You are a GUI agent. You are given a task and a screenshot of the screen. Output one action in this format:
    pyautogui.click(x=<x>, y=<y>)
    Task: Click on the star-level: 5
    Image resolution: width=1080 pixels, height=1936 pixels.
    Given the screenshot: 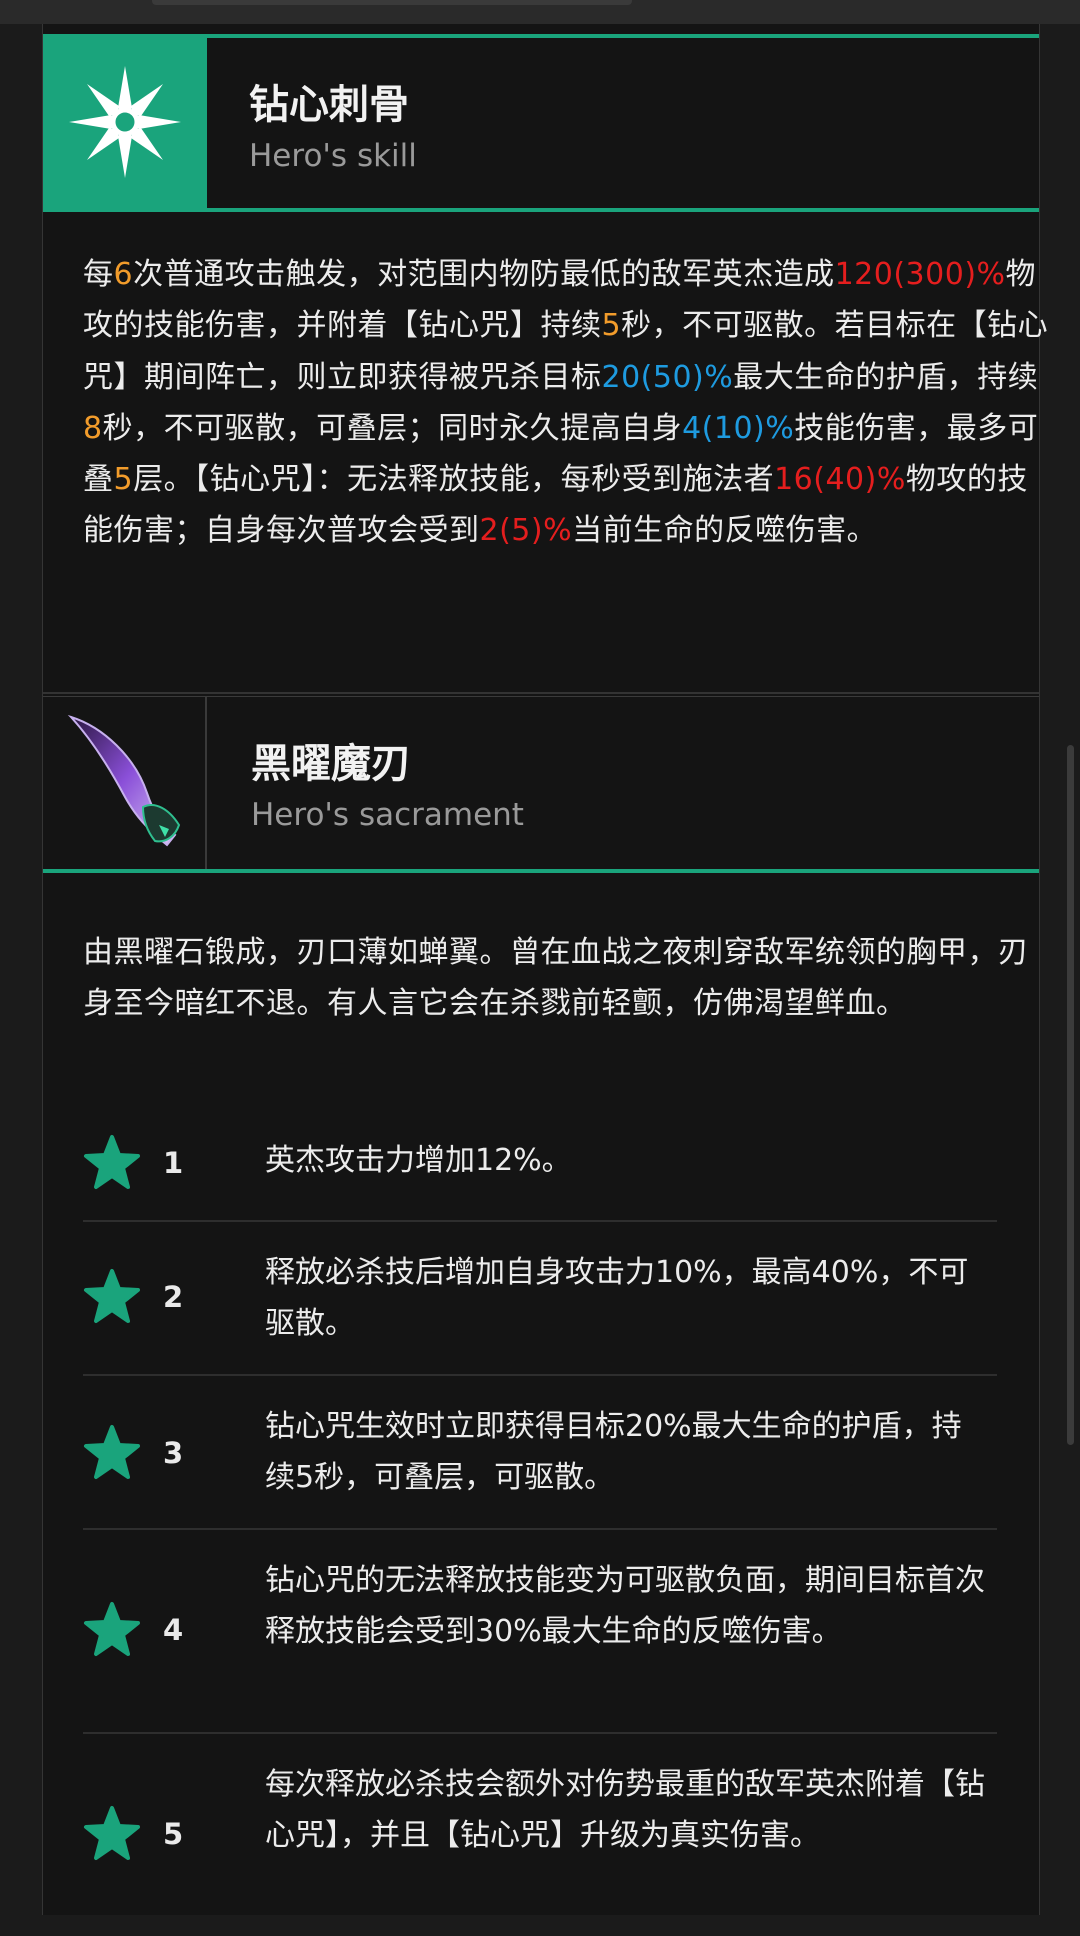 What is the action you would take?
    pyautogui.click(x=173, y=1834)
    